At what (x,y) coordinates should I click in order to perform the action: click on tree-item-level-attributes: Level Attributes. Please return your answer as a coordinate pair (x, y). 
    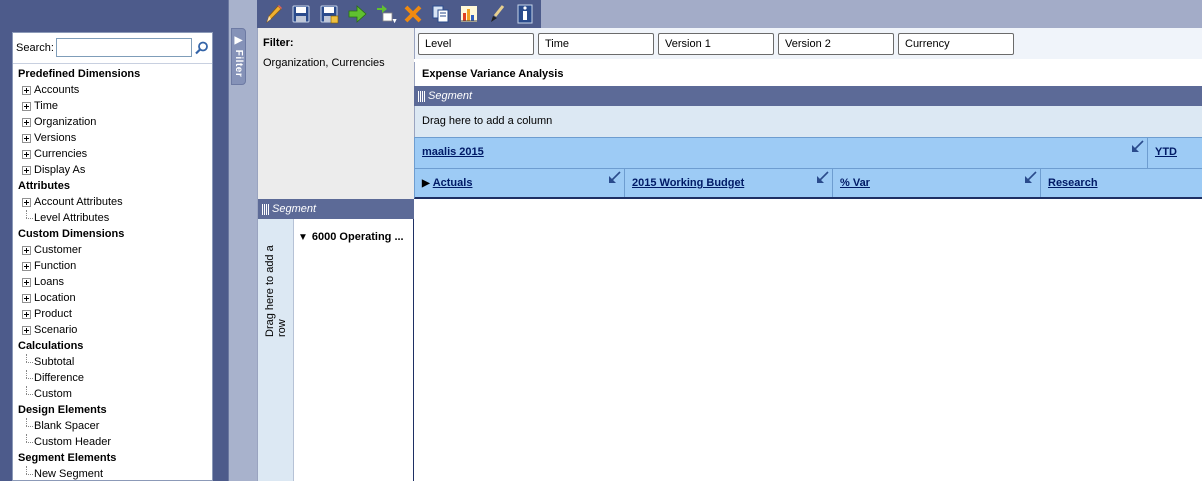
    Looking at the image, I should click on (112, 218).